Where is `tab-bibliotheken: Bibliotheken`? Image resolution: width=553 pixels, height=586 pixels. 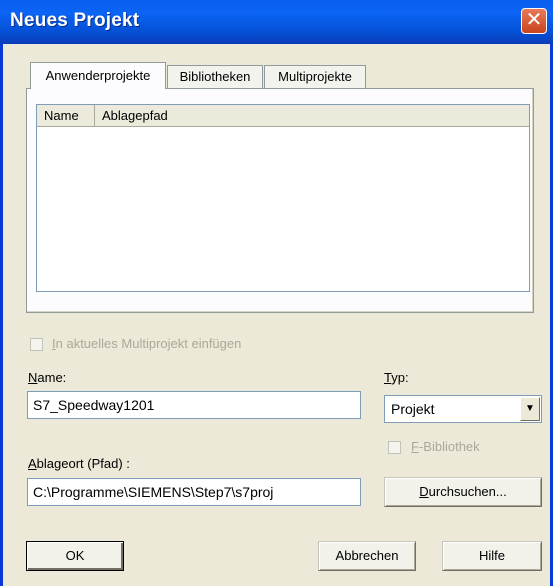 tab-bibliotheken: Bibliotheken is located at coordinates (215, 77).